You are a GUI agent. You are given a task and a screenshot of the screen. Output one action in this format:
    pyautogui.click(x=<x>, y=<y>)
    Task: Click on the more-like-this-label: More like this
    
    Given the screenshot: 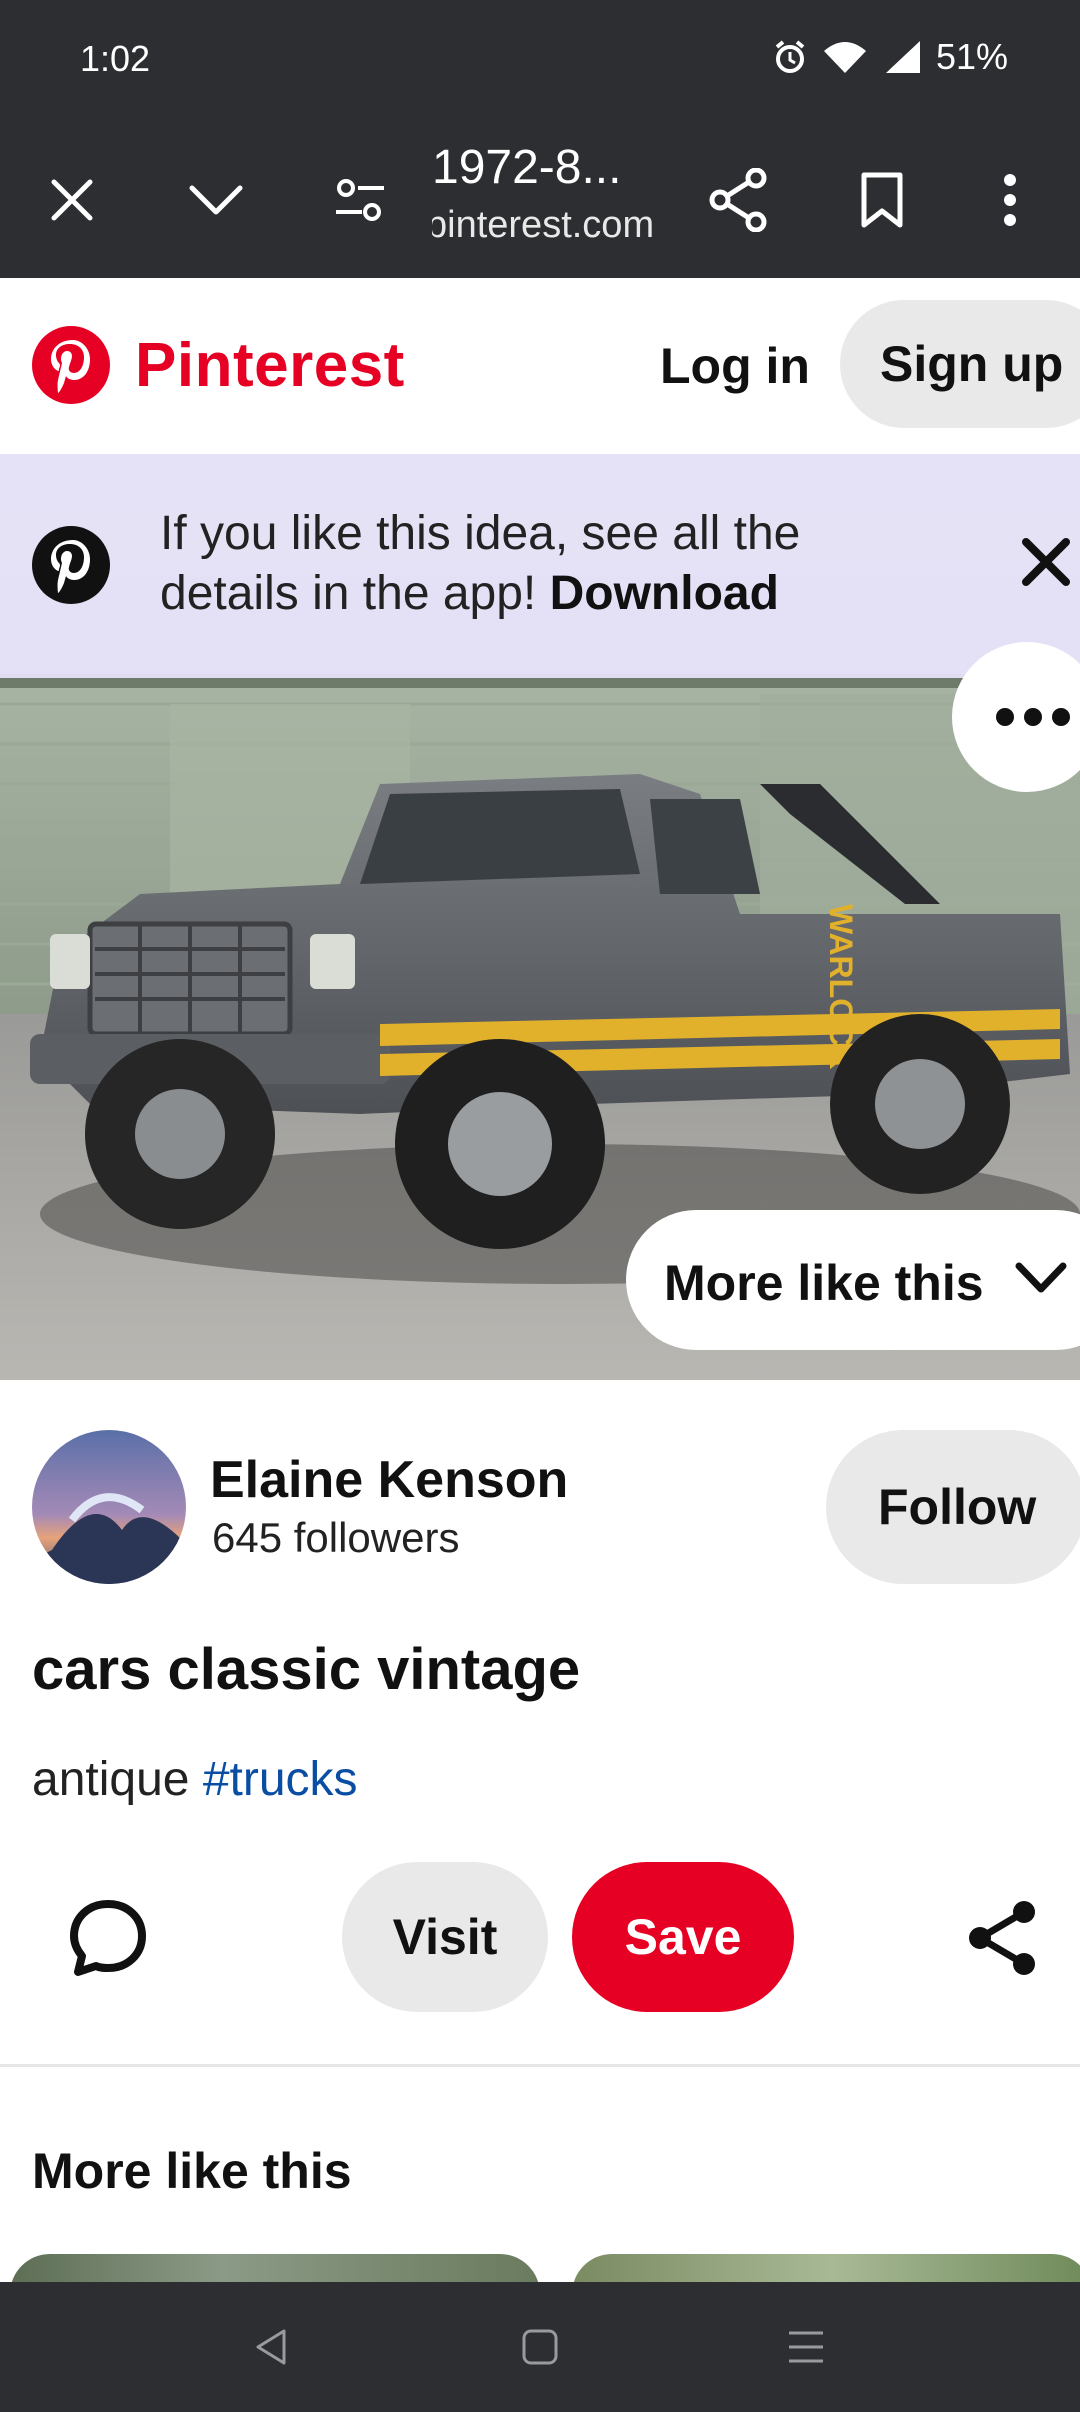 What is the action you would take?
    pyautogui.click(x=824, y=1283)
    